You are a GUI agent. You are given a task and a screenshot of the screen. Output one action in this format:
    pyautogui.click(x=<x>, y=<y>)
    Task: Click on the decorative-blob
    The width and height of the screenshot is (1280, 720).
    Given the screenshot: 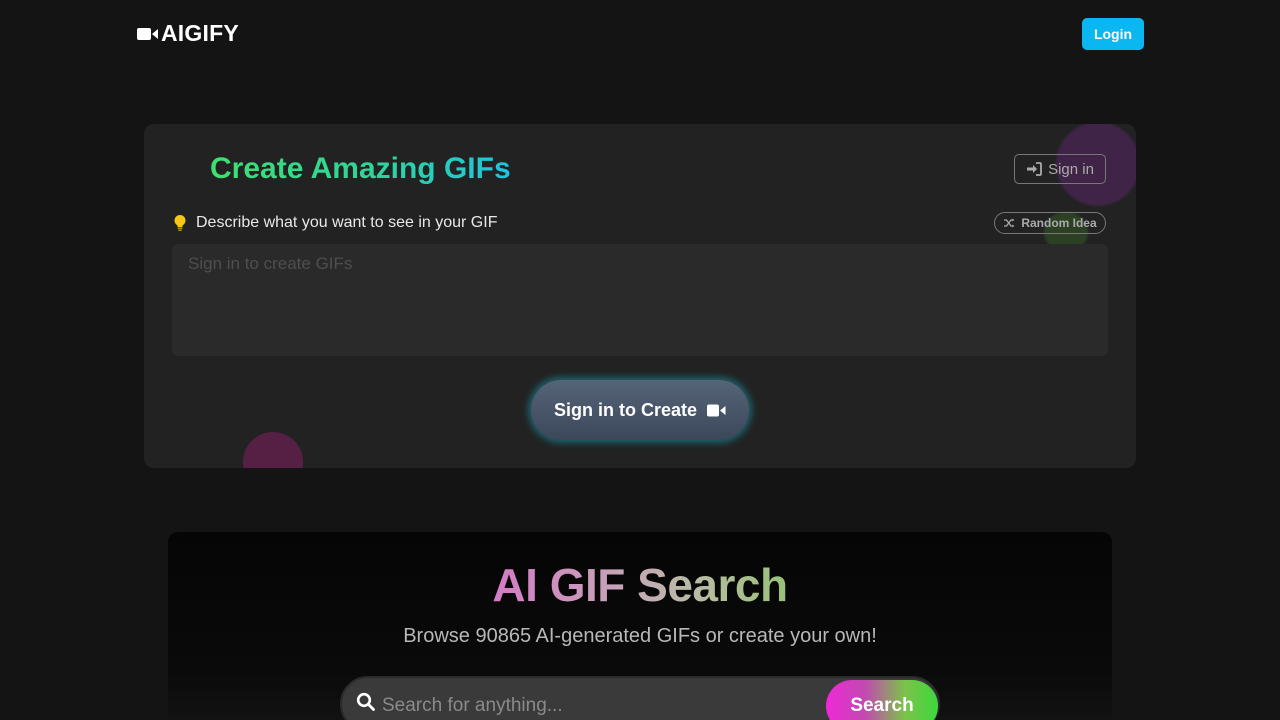 What is the action you would take?
    pyautogui.click(x=273, y=450)
    